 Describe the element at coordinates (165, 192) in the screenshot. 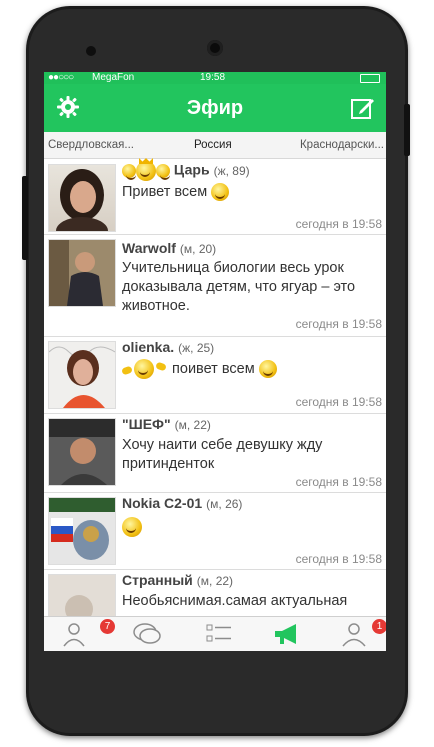

I see `message-body: Привет всем` at that location.